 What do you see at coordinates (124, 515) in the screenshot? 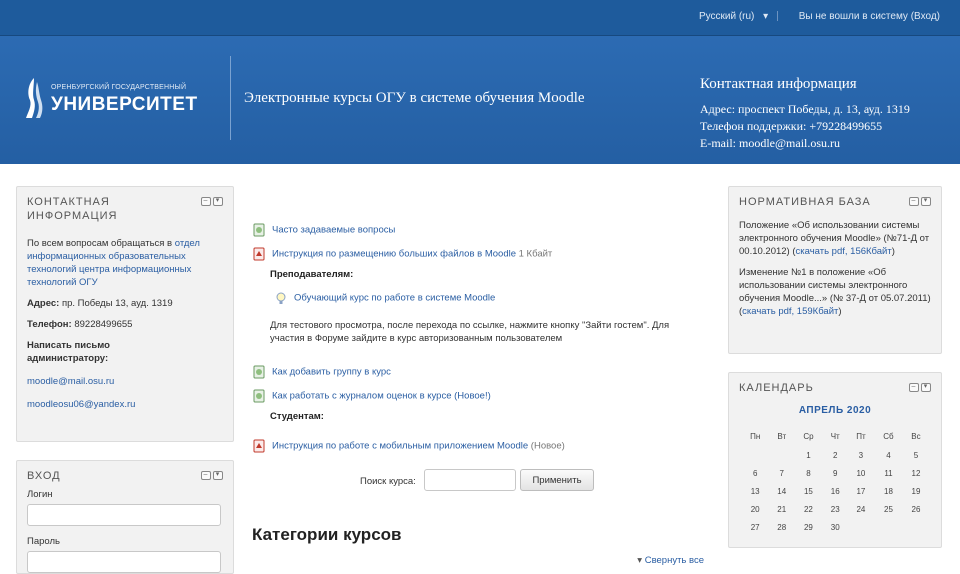
I see `login-input` at bounding box center [124, 515].